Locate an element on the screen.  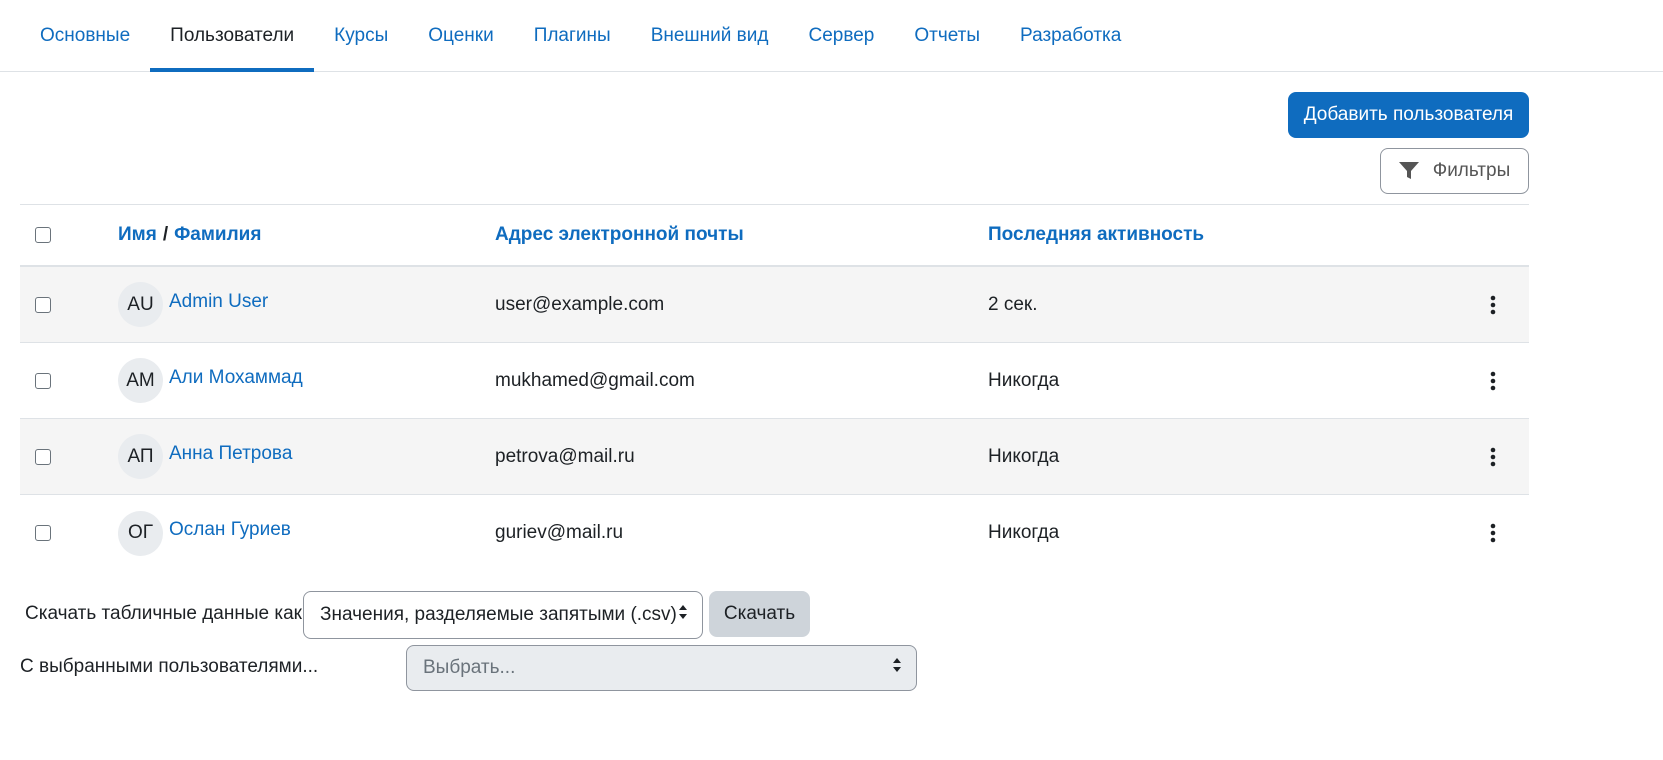
sort-last-name-link: Фамилия is located at coordinates (217, 235).